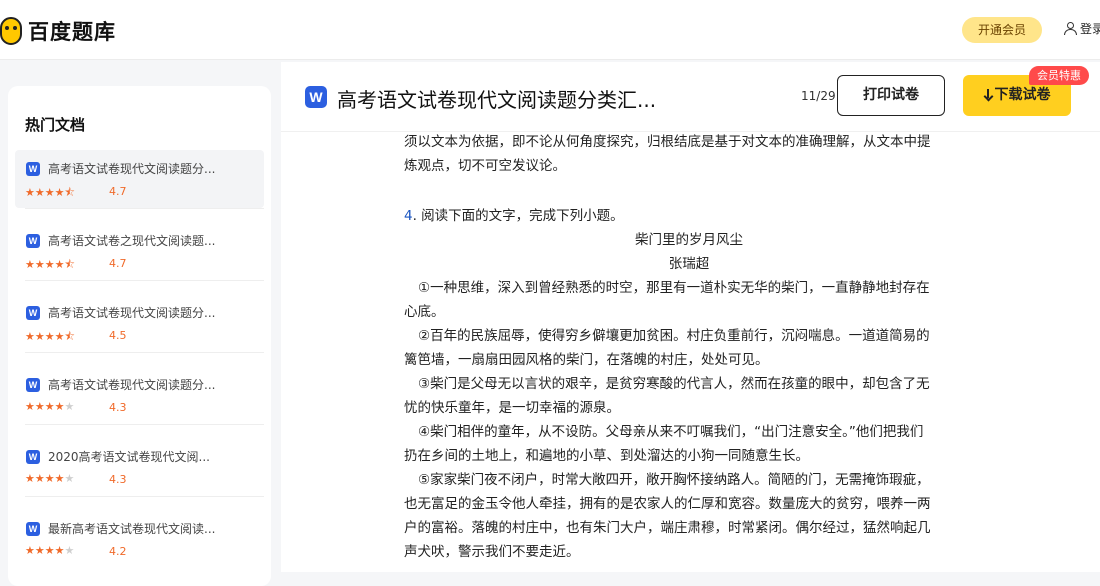 This screenshot has width=1100, height=586. I want to click on paragraph-line: 篱笆墙，一扇扇田园风格的柴门，在落魄的村庄，处处可见。, so click(586, 360).